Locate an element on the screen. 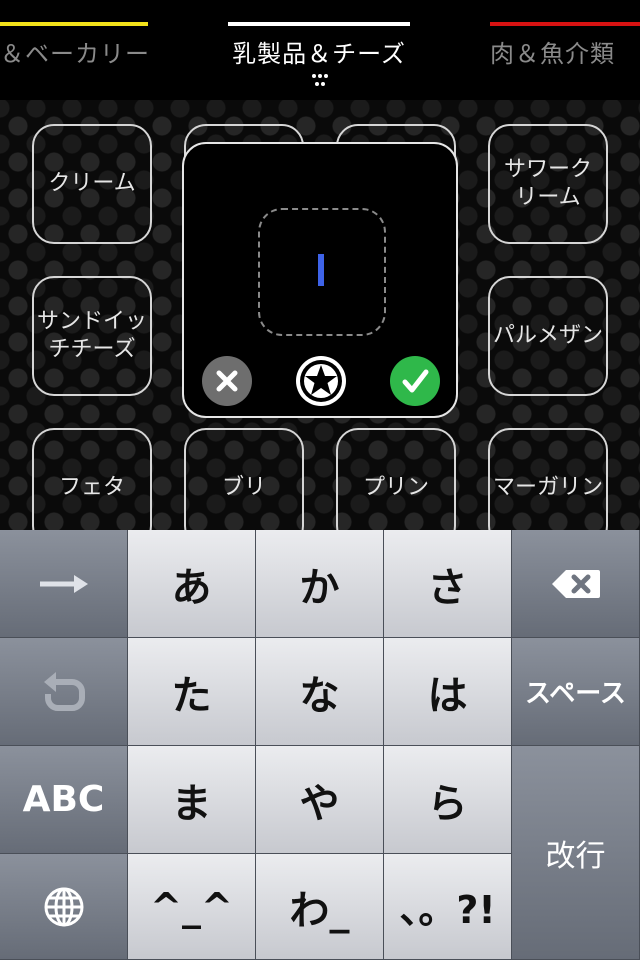 This screenshot has height=960, width=640. globe-key is located at coordinates (64, 907).